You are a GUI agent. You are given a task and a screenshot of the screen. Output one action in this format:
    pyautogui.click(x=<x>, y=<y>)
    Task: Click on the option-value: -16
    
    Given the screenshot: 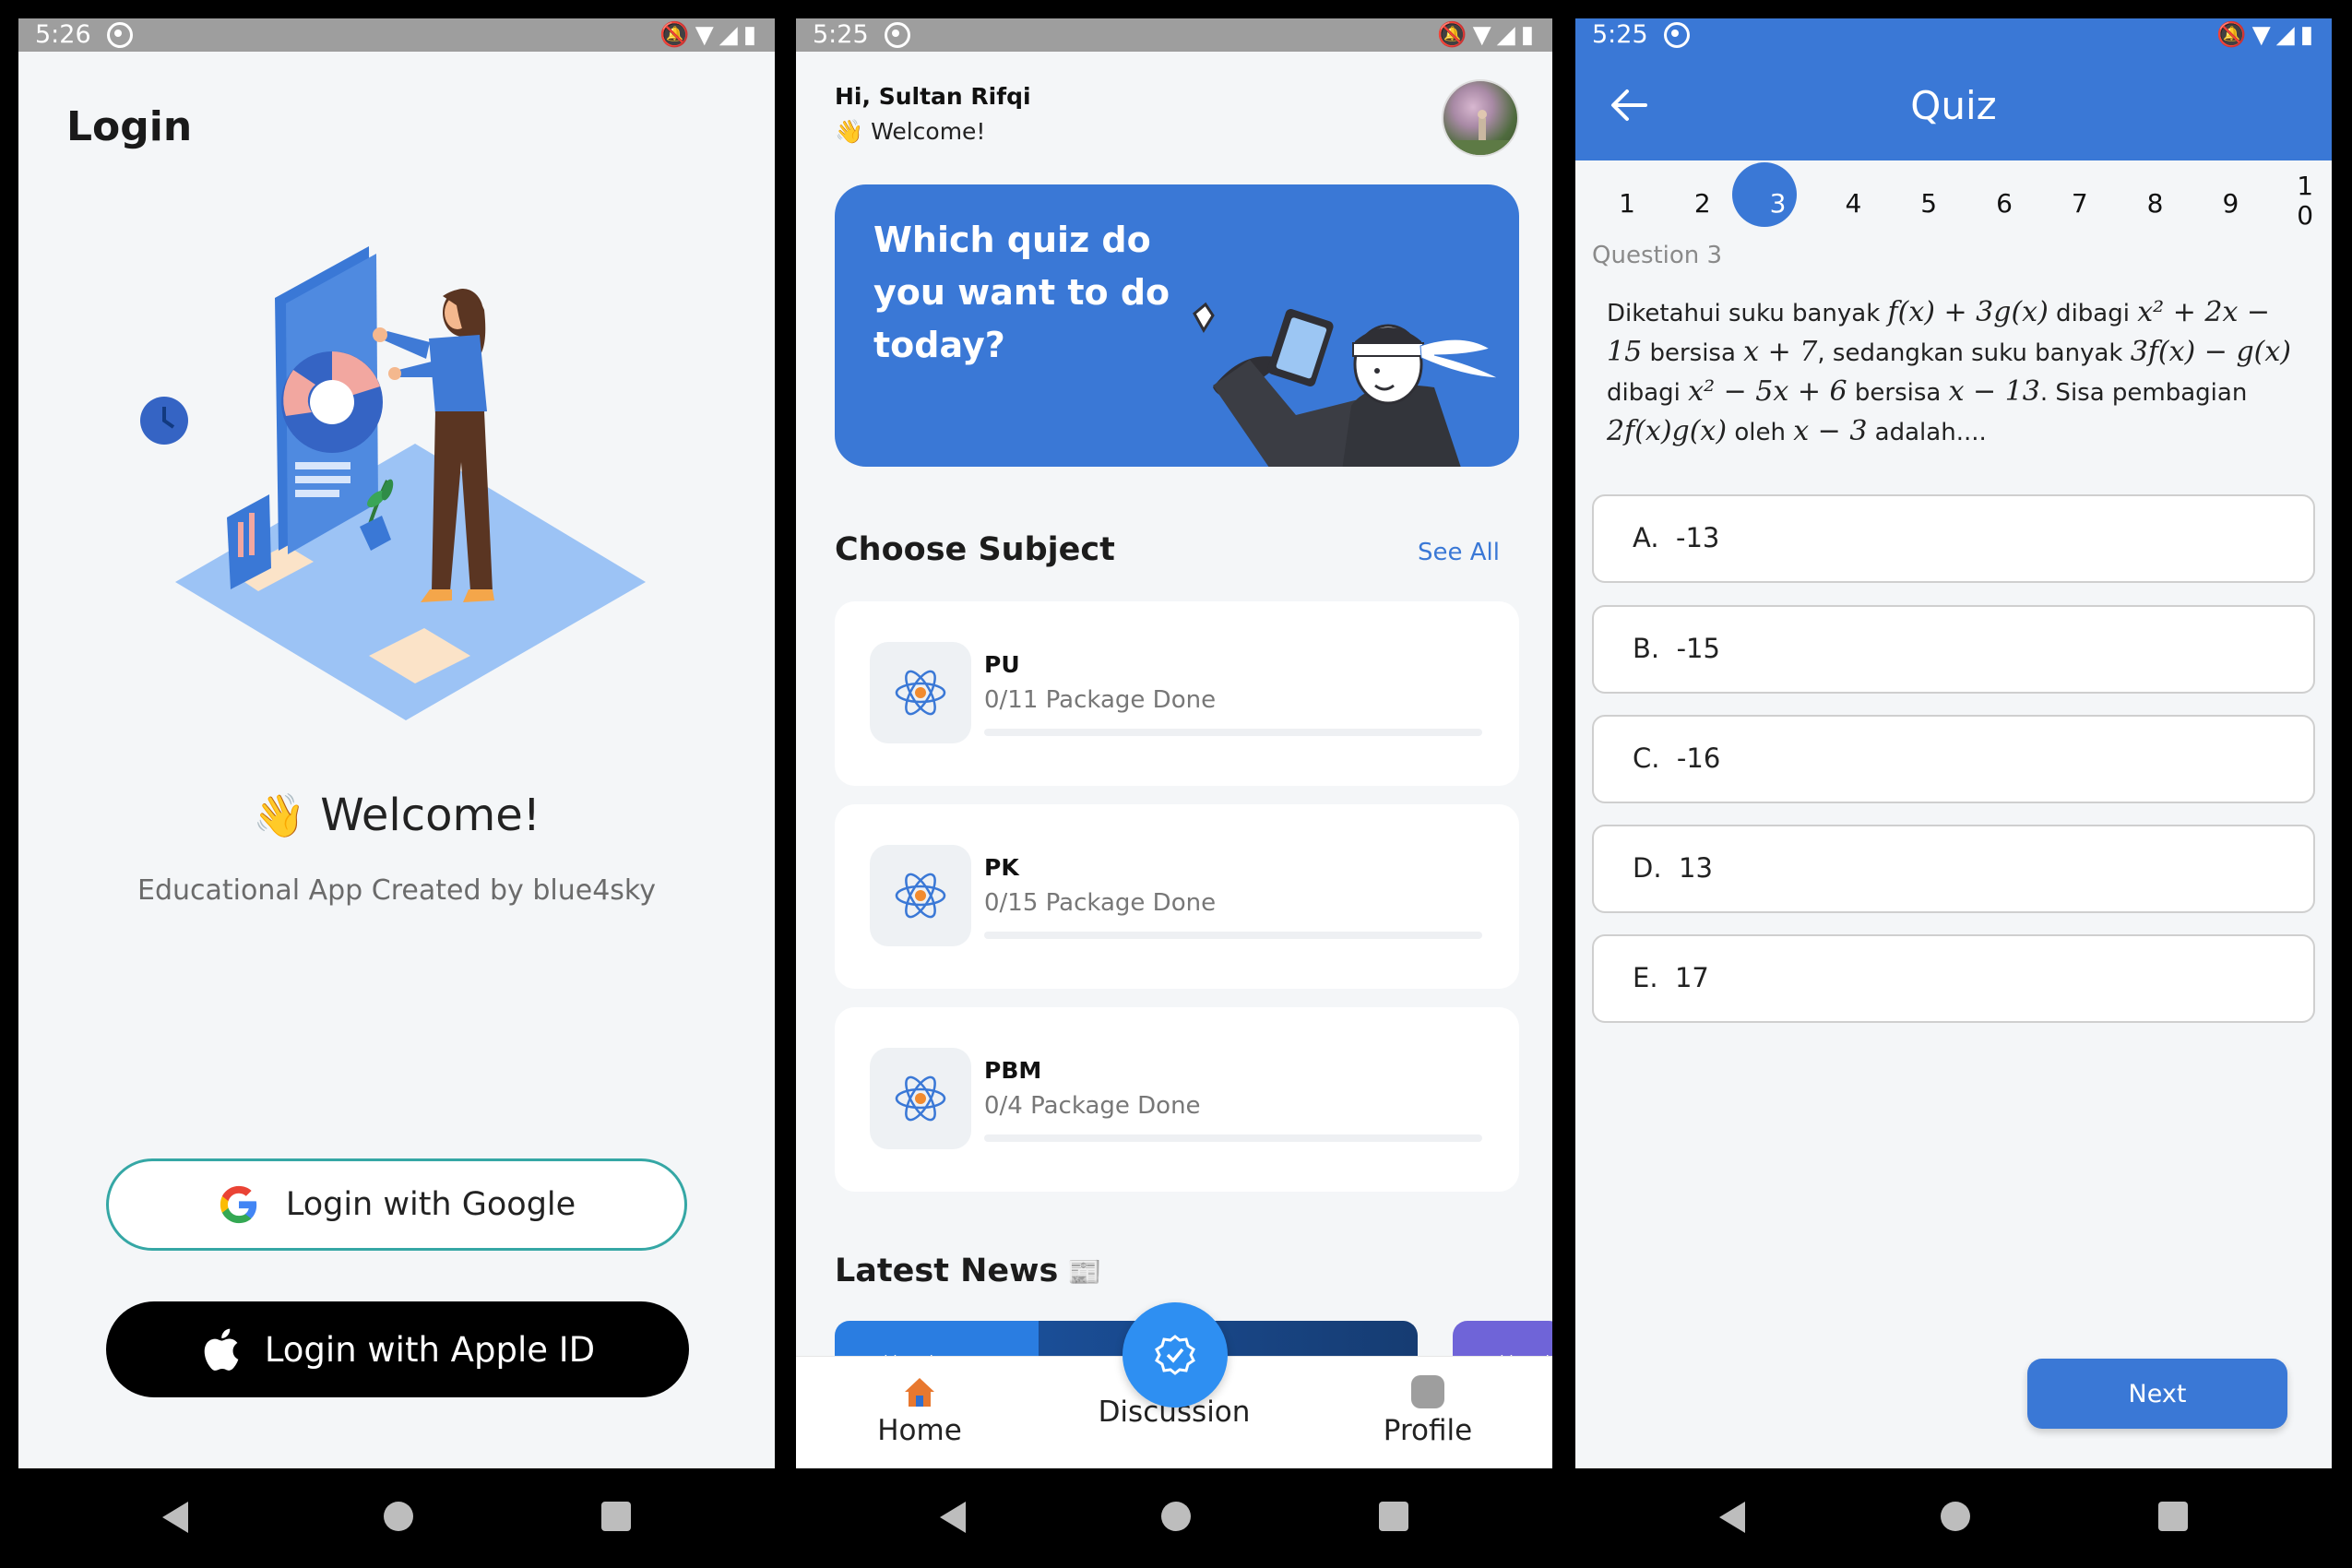 What is the action you would take?
    pyautogui.click(x=1698, y=758)
    